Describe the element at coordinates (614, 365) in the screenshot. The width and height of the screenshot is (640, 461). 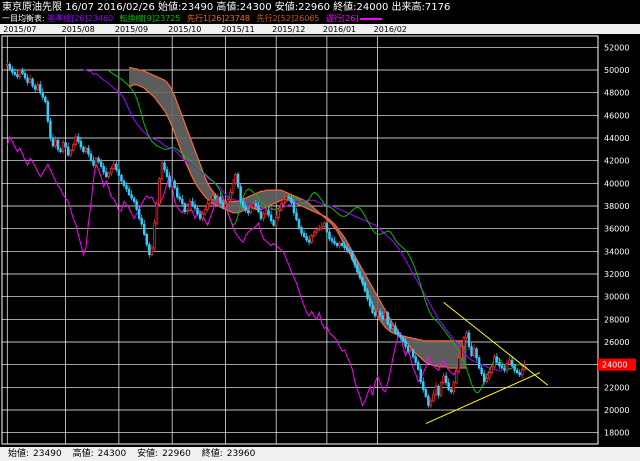
I see `price-tag-text: 24000` at that location.